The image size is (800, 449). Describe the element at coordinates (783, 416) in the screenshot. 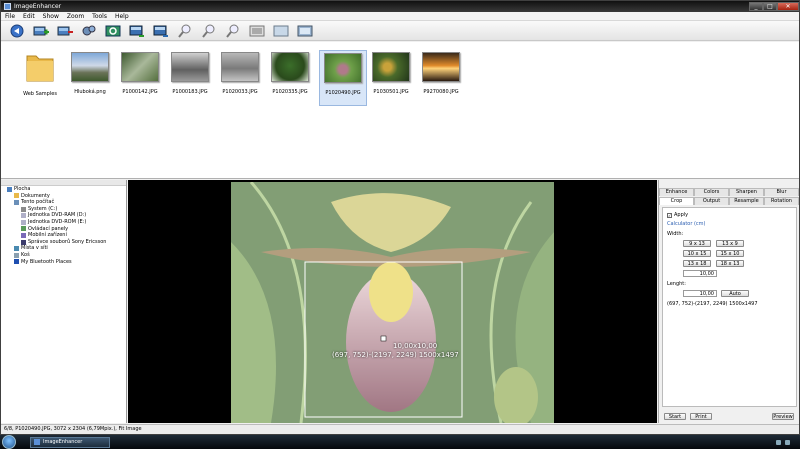

I see `preview-button: Preview` at that location.